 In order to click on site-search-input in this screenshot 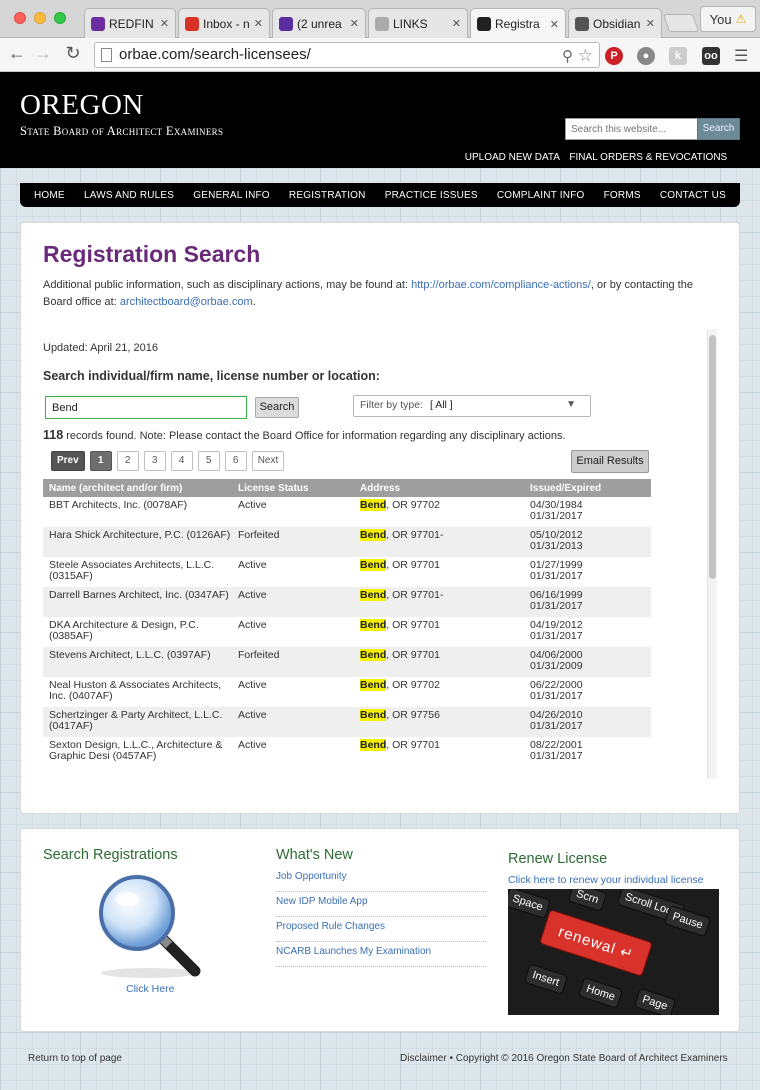, I will do `click(631, 129)`.